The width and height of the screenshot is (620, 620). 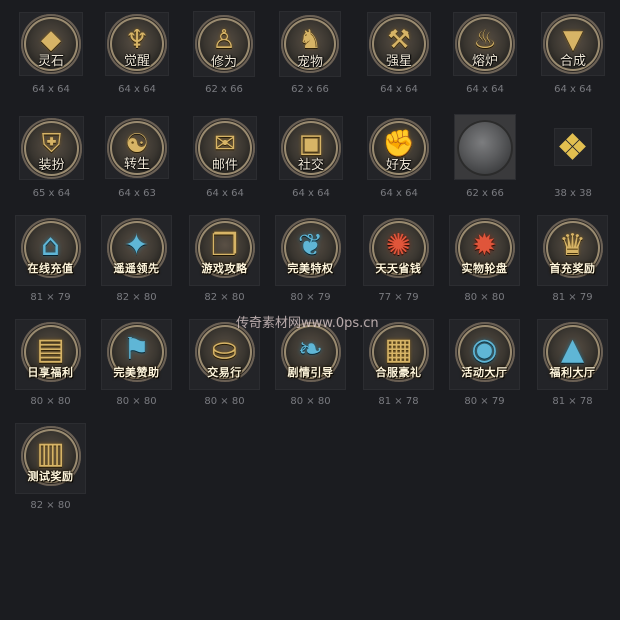 What do you see at coordinates (224, 246) in the screenshot?
I see `scroll-book-icon: ❐` at bounding box center [224, 246].